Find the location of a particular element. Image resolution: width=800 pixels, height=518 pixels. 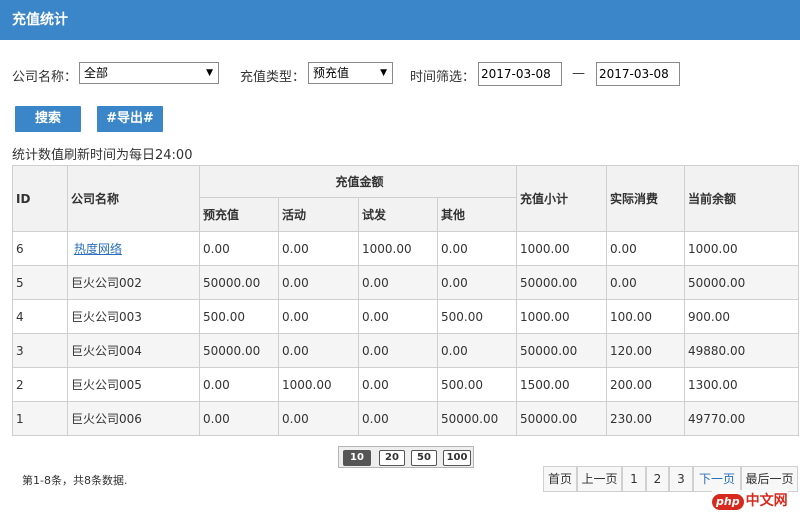

cell-id: 3 is located at coordinates (40, 350).